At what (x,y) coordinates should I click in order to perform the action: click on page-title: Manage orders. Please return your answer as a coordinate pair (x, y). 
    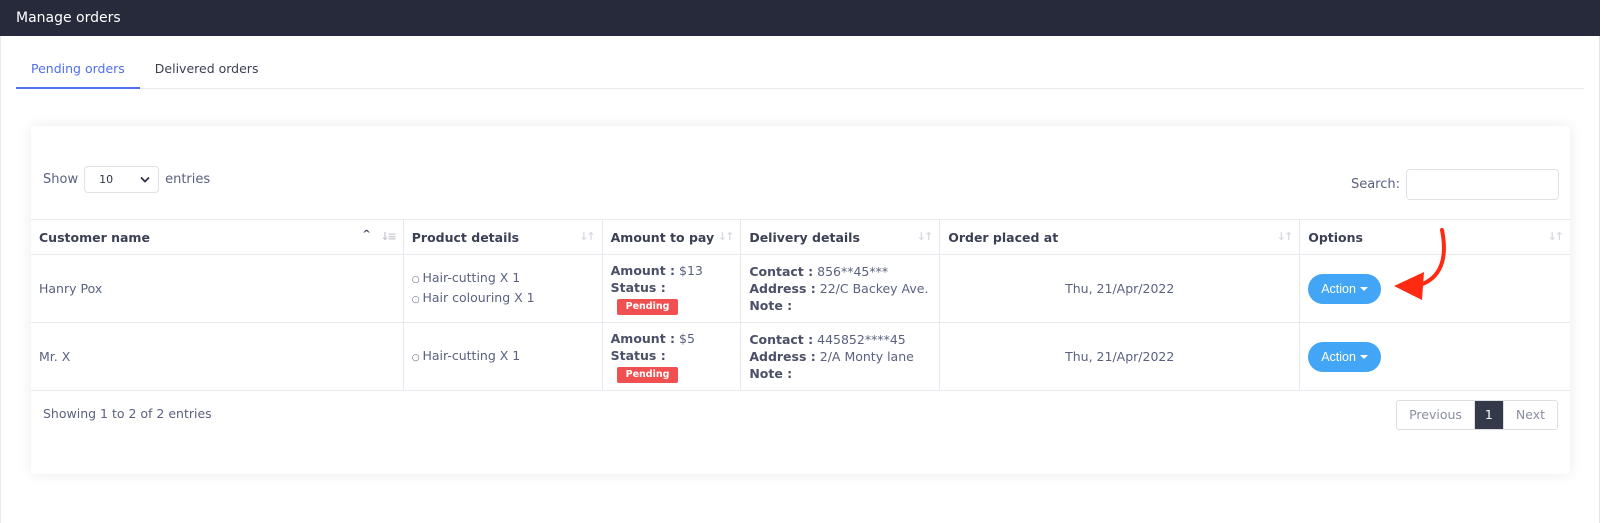
    Looking at the image, I should click on (68, 18).